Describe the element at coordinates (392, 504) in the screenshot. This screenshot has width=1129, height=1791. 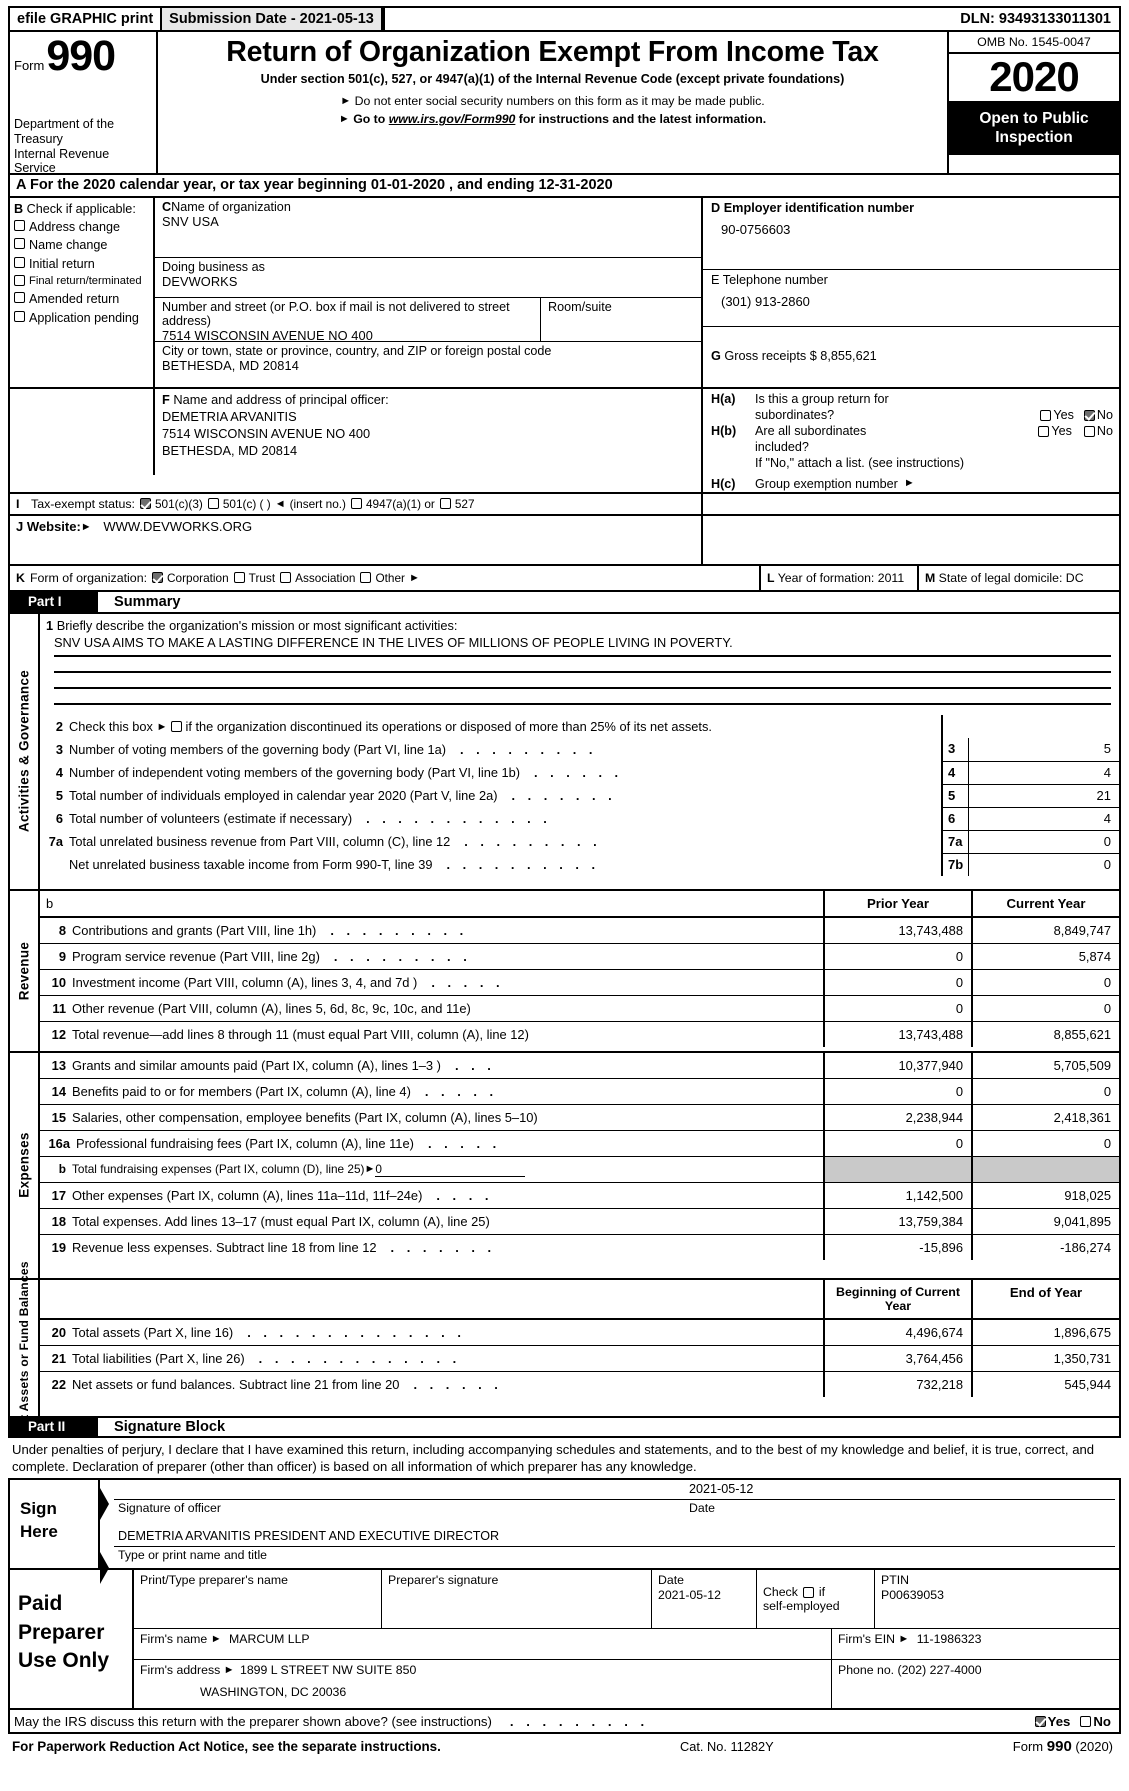
I see `option-4947a1: 4947(a)(1) or` at that location.